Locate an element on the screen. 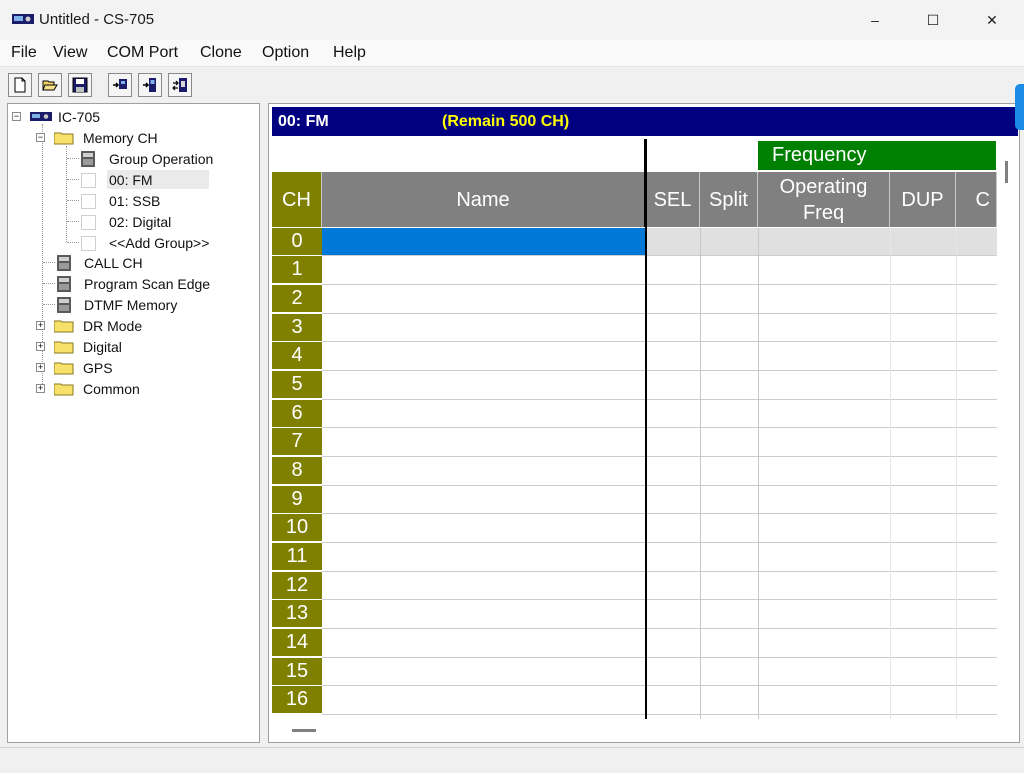 This screenshot has width=1024, height=773. channel-number-cell: 16 is located at coordinates (297, 699).